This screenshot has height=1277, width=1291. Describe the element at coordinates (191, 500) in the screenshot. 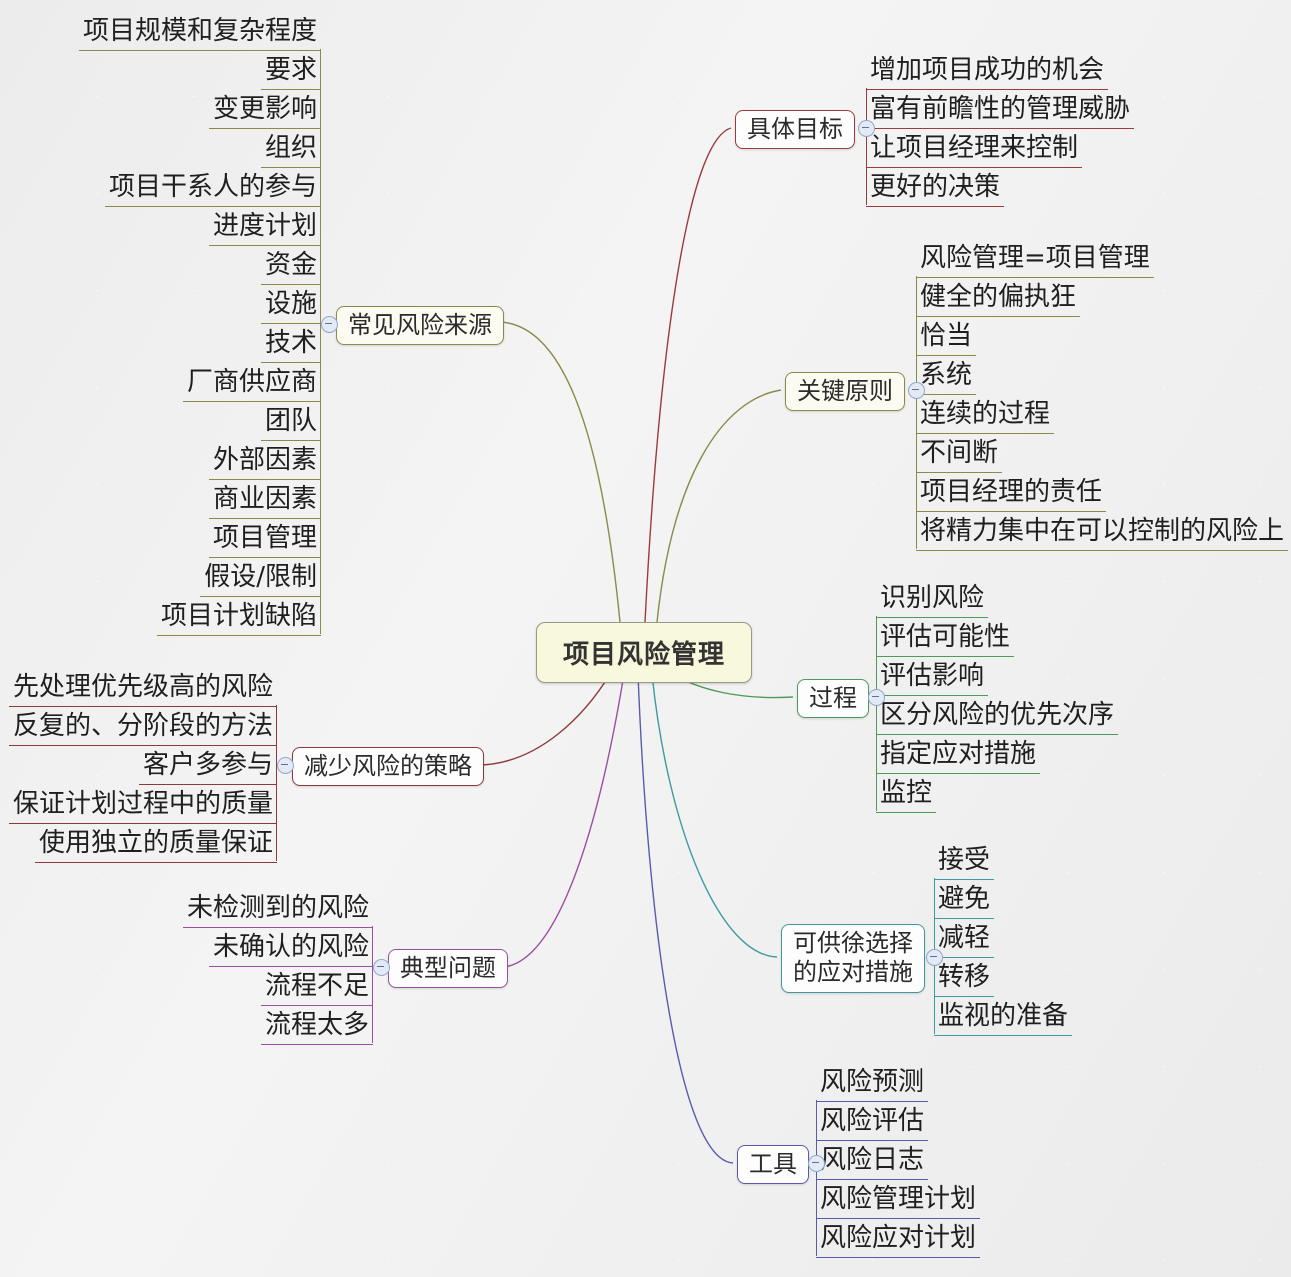

I see `leaf-item: 商业因素` at that location.